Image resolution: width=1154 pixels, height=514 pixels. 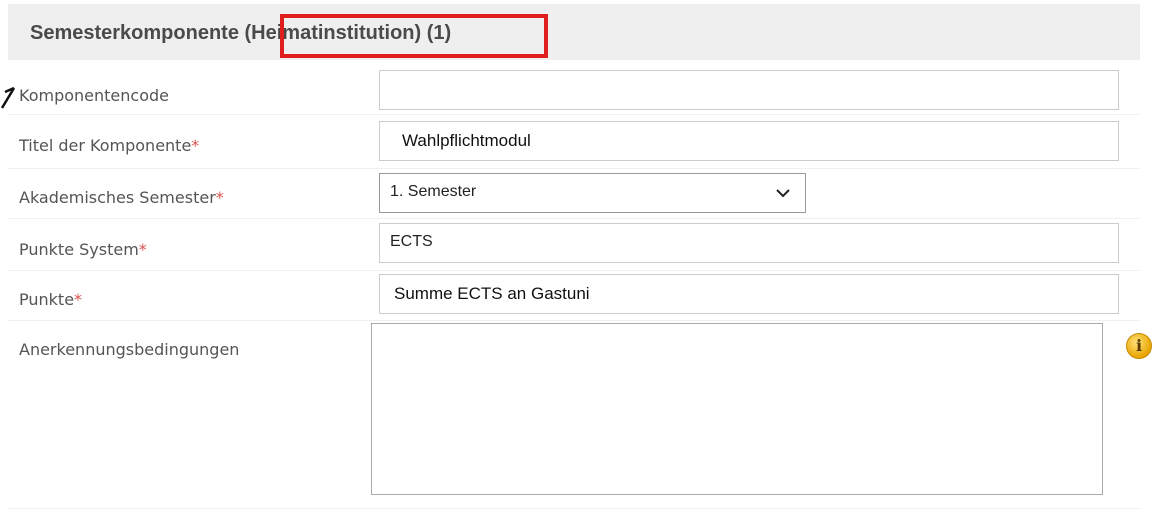 What do you see at coordinates (466, 140) in the screenshot?
I see `titel-input-value: Wahlpflichtmodul` at bounding box center [466, 140].